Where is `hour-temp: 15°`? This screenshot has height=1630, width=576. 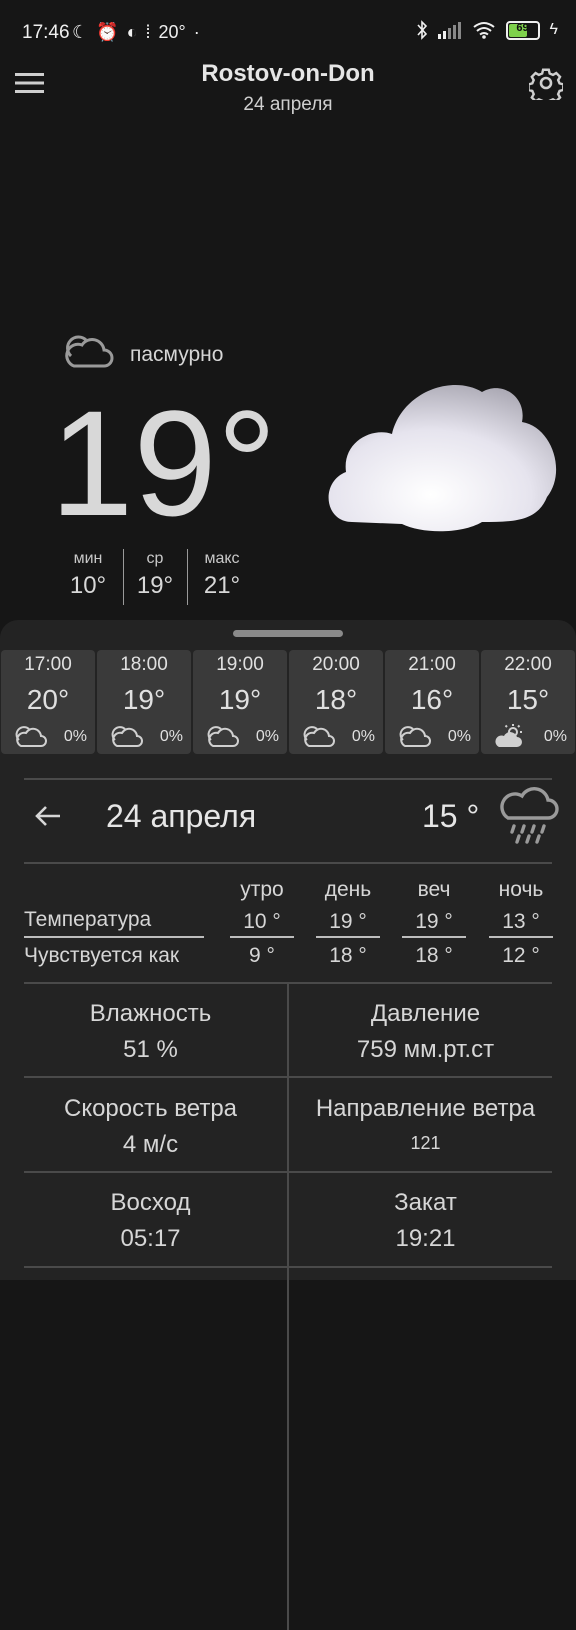
hour-temp: 15° is located at coordinates (528, 699).